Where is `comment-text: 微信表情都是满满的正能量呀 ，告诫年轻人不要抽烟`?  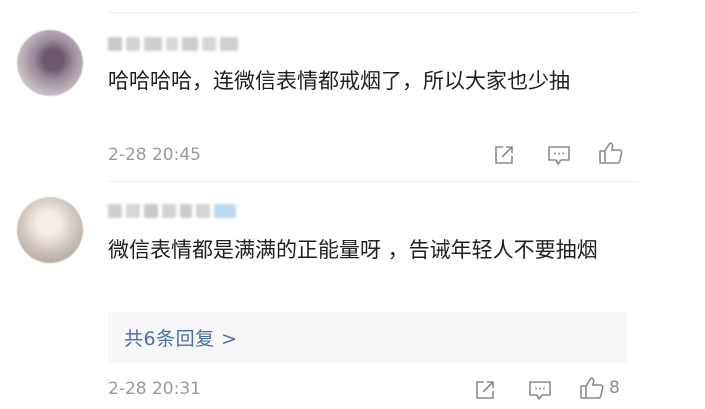 comment-text: 微信表情都是满满的正能量呀 ，告诫年轻人不要抽烟 is located at coordinates (353, 250).